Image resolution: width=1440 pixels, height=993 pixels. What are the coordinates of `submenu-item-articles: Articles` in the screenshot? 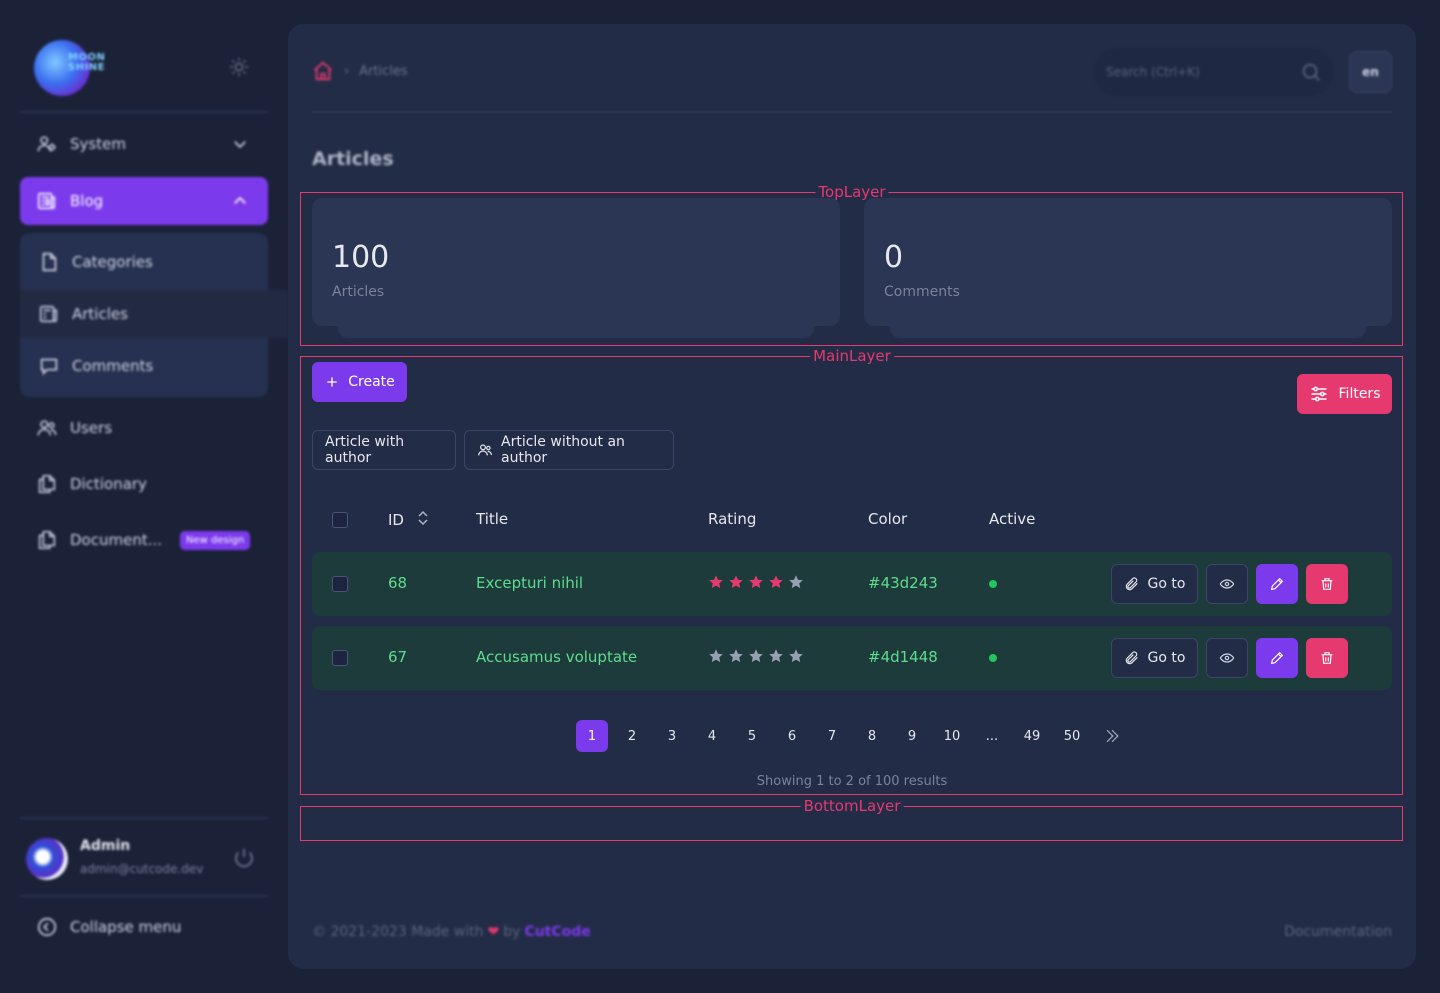 It's located at (83, 314).